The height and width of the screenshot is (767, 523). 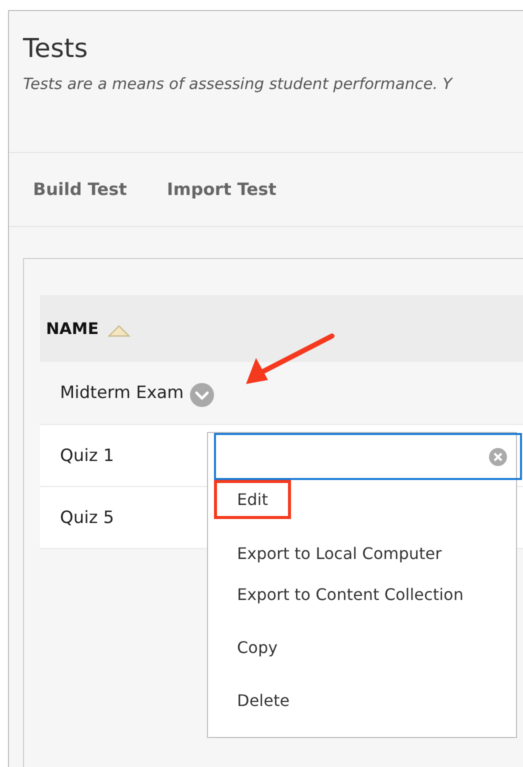 I want to click on page-title: Tests, so click(x=56, y=49).